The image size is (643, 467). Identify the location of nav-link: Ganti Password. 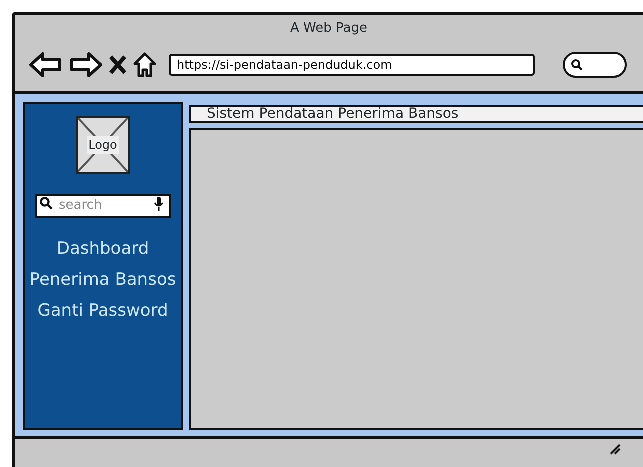
(103, 311).